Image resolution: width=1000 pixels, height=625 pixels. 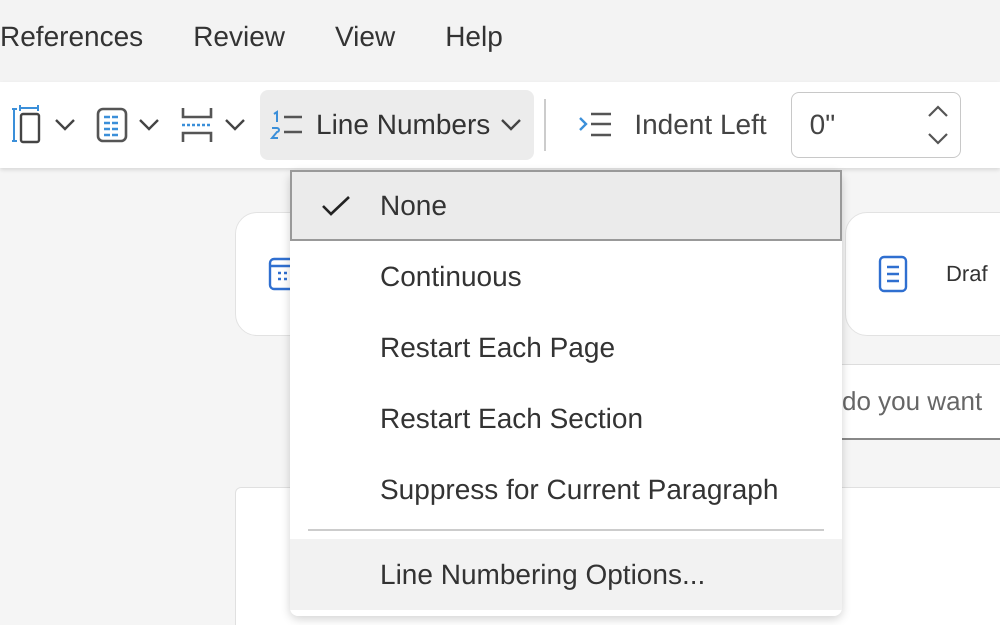 I want to click on page-break-icon, so click(x=197, y=125).